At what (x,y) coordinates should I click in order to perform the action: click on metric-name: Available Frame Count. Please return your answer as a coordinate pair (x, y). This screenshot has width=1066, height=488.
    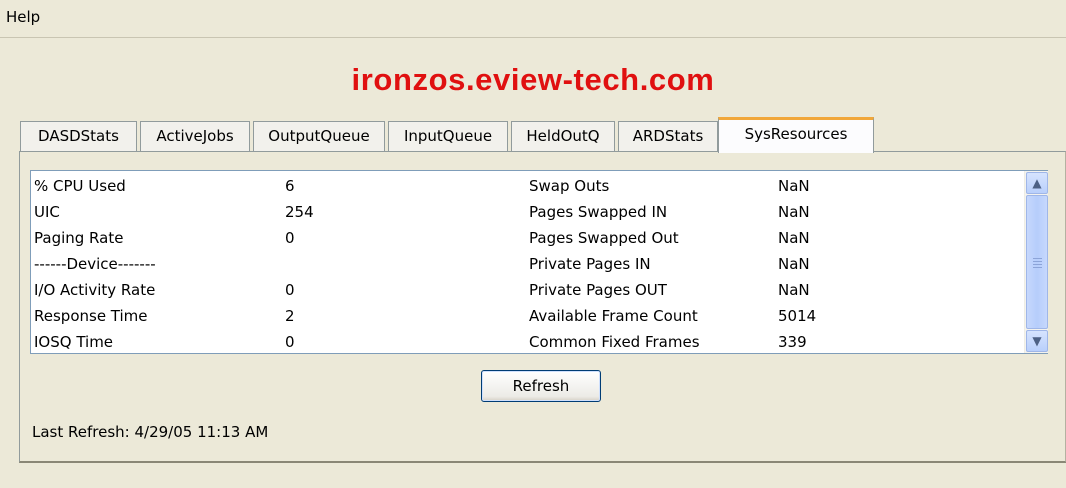
    Looking at the image, I should click on (613, 316).